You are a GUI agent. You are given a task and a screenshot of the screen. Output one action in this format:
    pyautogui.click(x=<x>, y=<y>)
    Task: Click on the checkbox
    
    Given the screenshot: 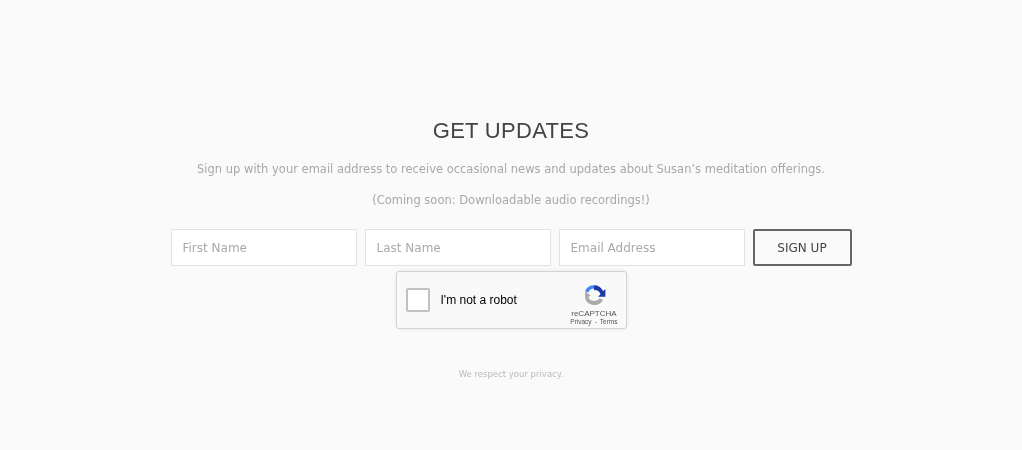 What is the action you would take?
    pyautogui.click(x=417, y=300)
    